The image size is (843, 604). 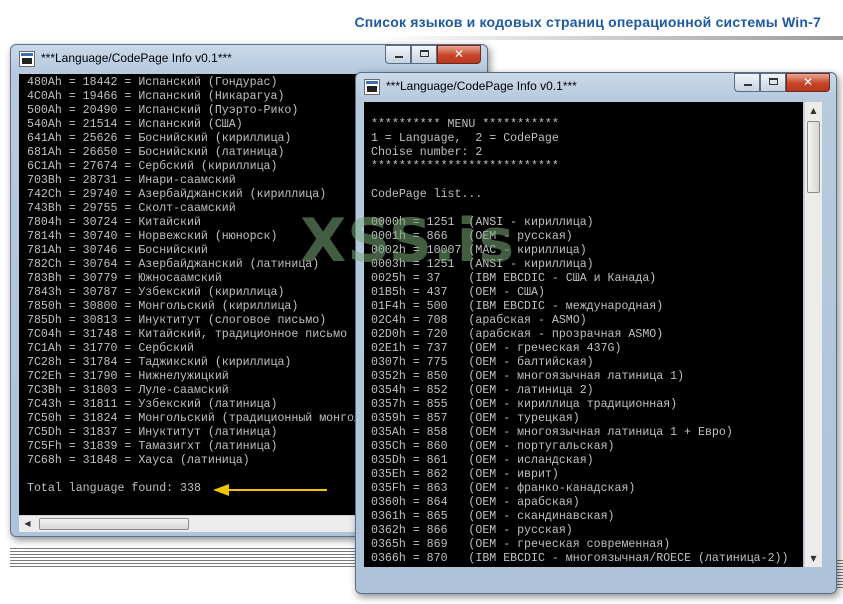 I want to click on console-line: 7C5Fh = 31839 = Тамазигхт (латиница), so click(x=152, y=446).